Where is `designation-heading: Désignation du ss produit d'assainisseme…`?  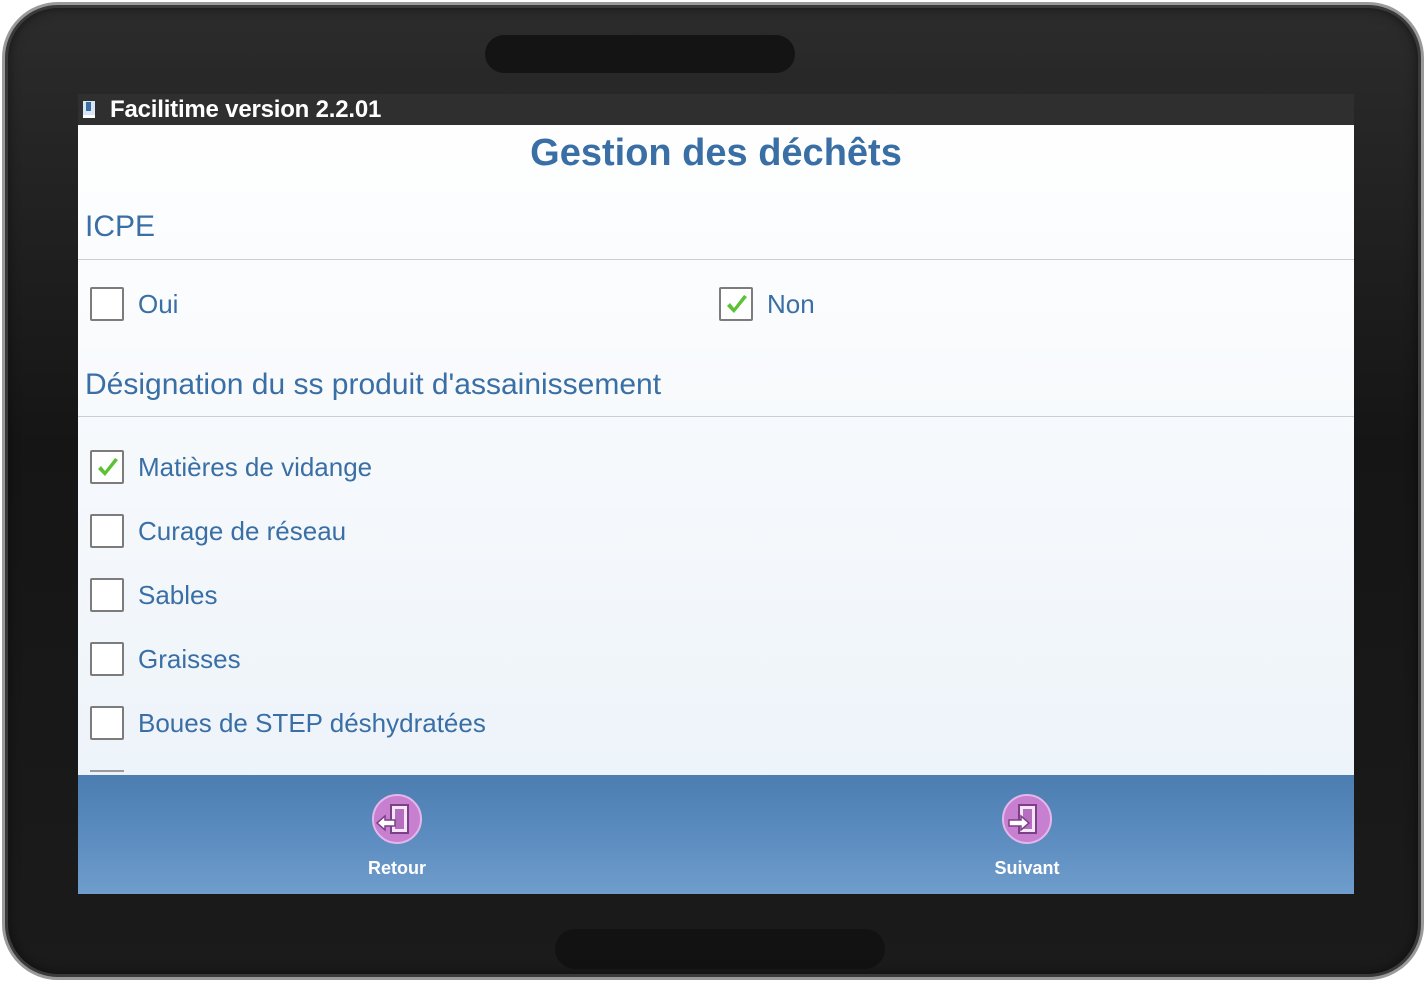
designation-heading: Désignation du ss produit d'assainisseme… is located at coordinates (373, 384).